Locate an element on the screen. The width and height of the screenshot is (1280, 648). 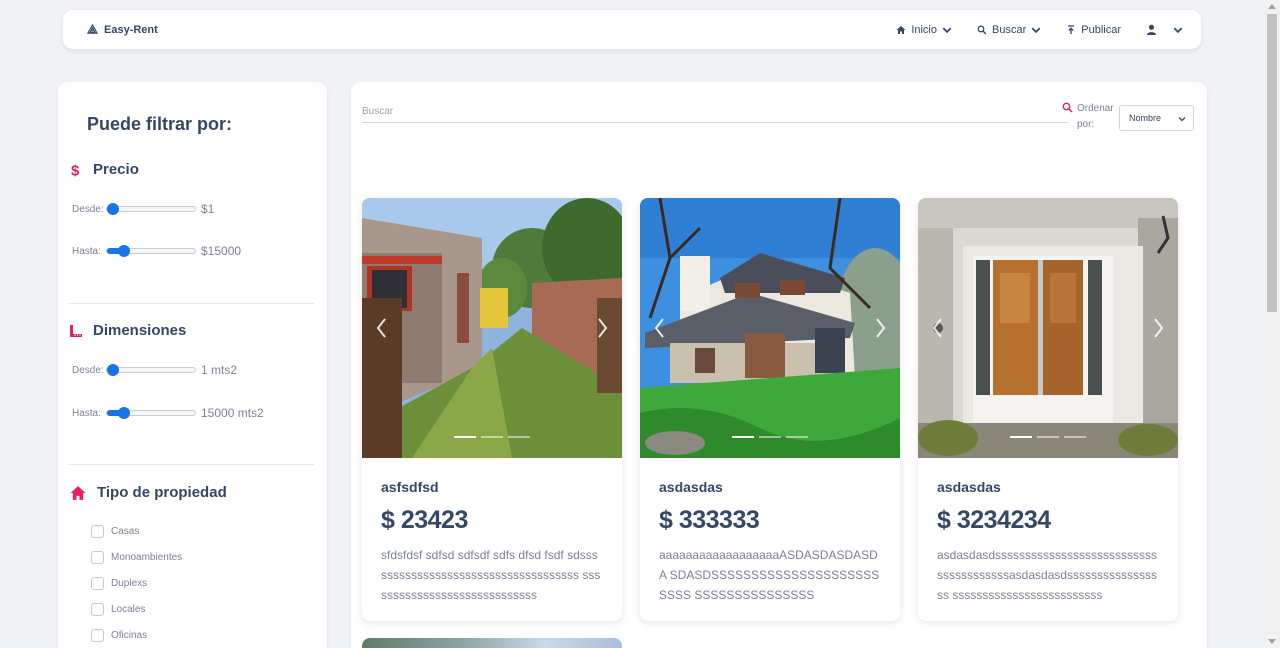
nav-inicio: Inicio is located at coordinates (924, 30).